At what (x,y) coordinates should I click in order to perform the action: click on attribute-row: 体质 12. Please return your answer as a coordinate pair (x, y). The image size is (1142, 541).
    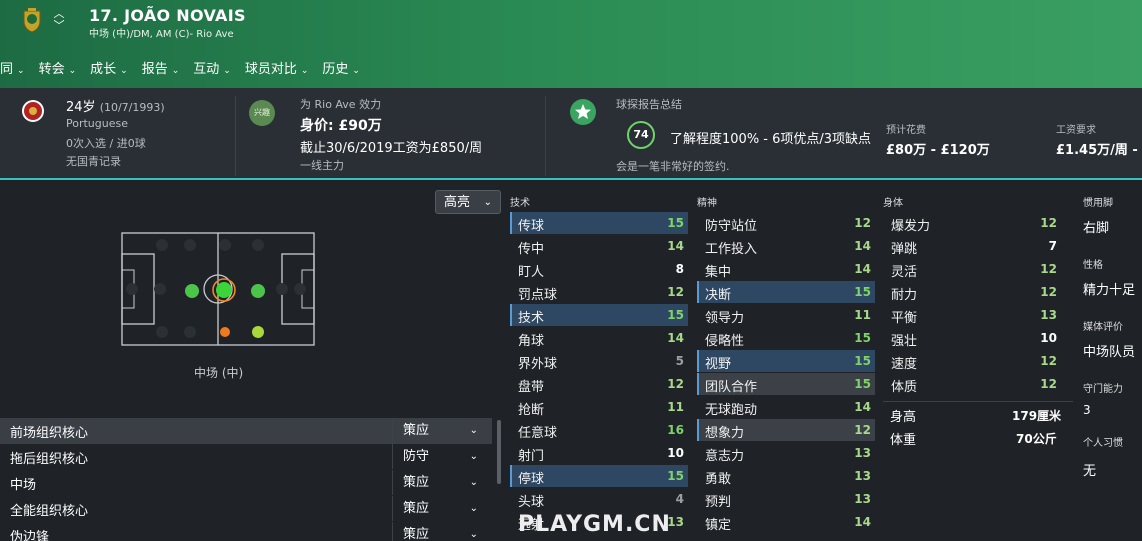
    Looking at the image, I should click on (972, 384).